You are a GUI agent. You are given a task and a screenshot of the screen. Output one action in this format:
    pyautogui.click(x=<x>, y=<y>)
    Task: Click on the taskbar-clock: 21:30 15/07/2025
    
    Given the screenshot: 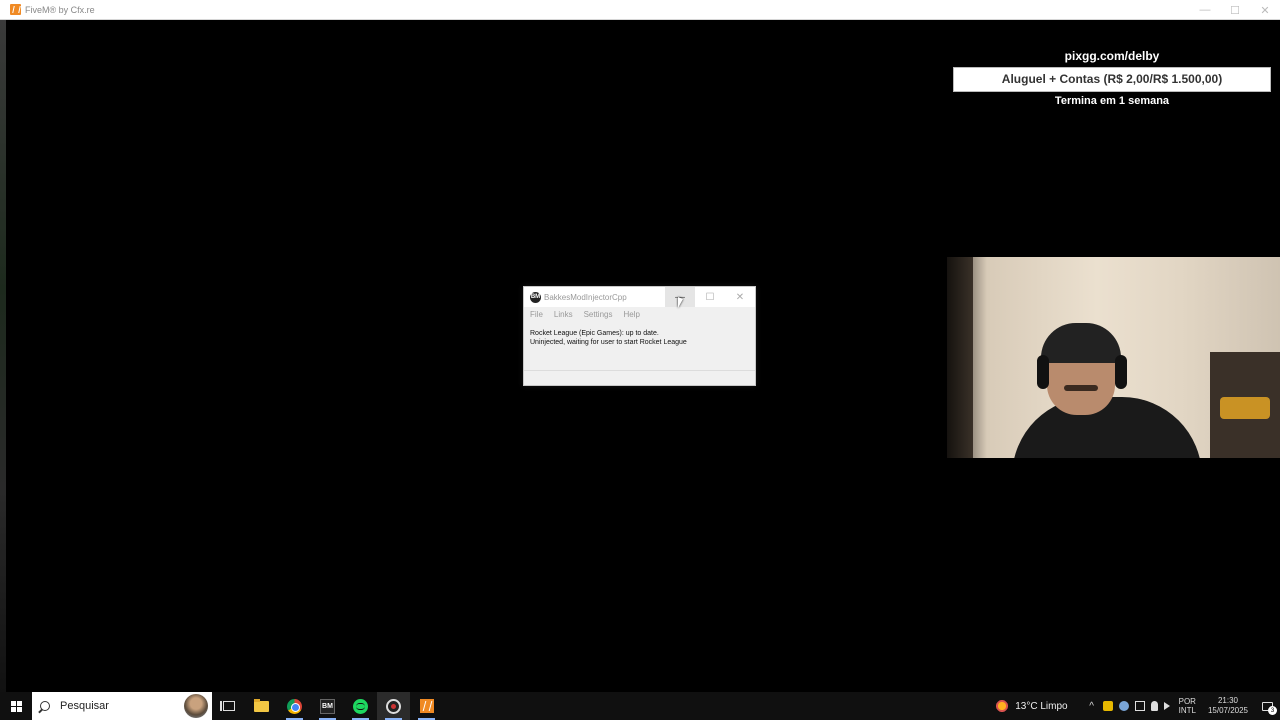 What is the action you would take?
    pyautogui.click(x=1228, y=706)
    